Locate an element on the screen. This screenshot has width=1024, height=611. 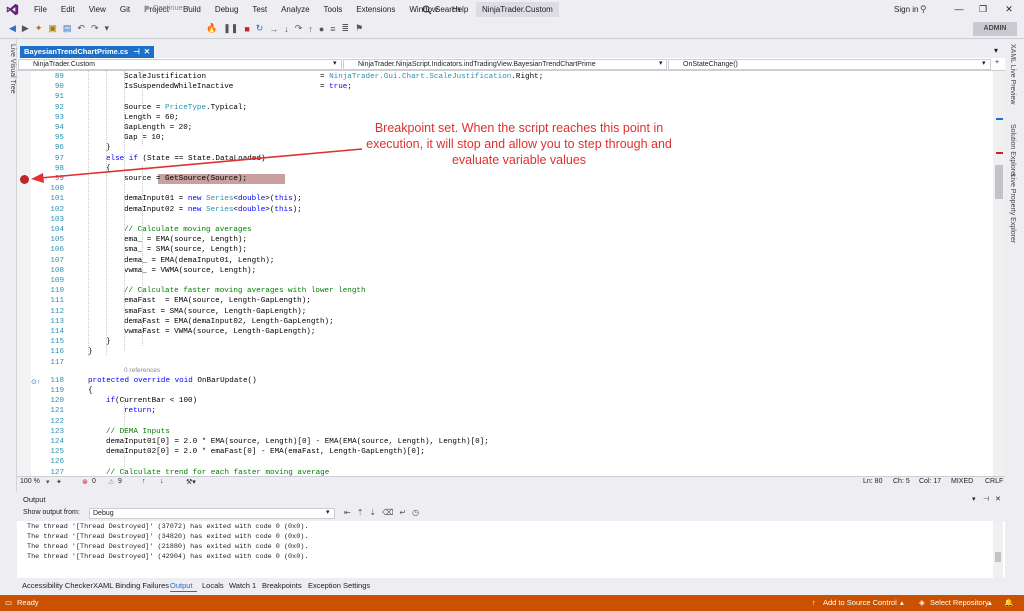
breakpoints-toolbar-icon: ● is located at coordinates (321, 29).